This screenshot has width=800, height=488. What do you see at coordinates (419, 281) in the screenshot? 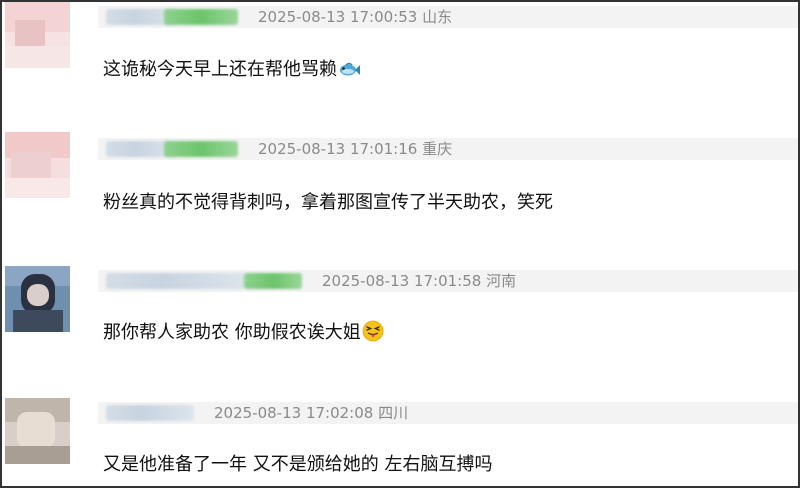
I see `comment-timestamp: 2025-08-13 17:01:58 河南` at bounding box center [419, 281].